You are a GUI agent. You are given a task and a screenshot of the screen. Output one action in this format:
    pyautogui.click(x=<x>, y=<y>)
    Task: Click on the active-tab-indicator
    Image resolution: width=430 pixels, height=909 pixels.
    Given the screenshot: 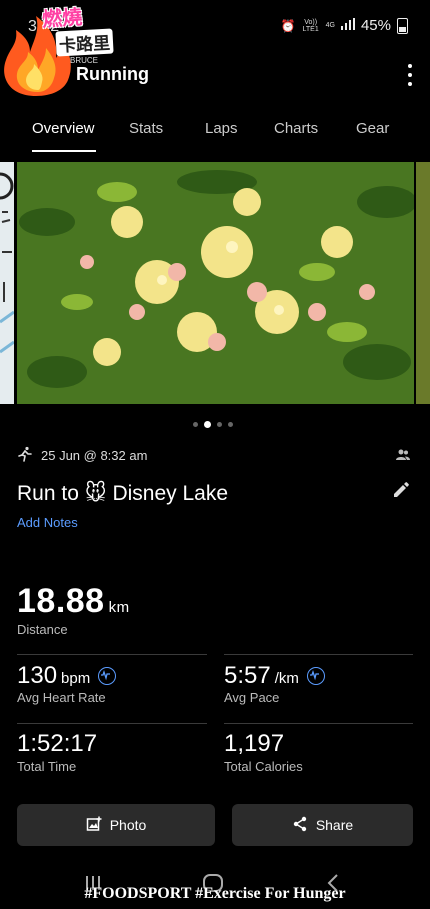 What is the action you would take?
    pyautogui.click(x=64, y=151)
    